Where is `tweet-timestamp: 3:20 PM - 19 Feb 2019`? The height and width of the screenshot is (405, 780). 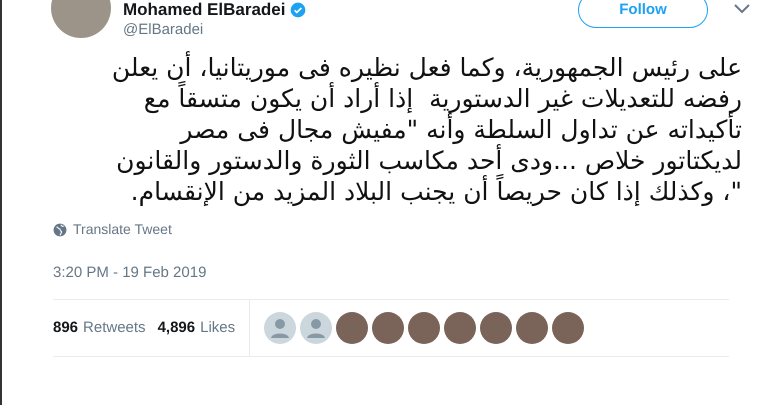
tweet-timestamp: 3:20 PM - 19 Feb 2019 is located at coordinates (129, 273).